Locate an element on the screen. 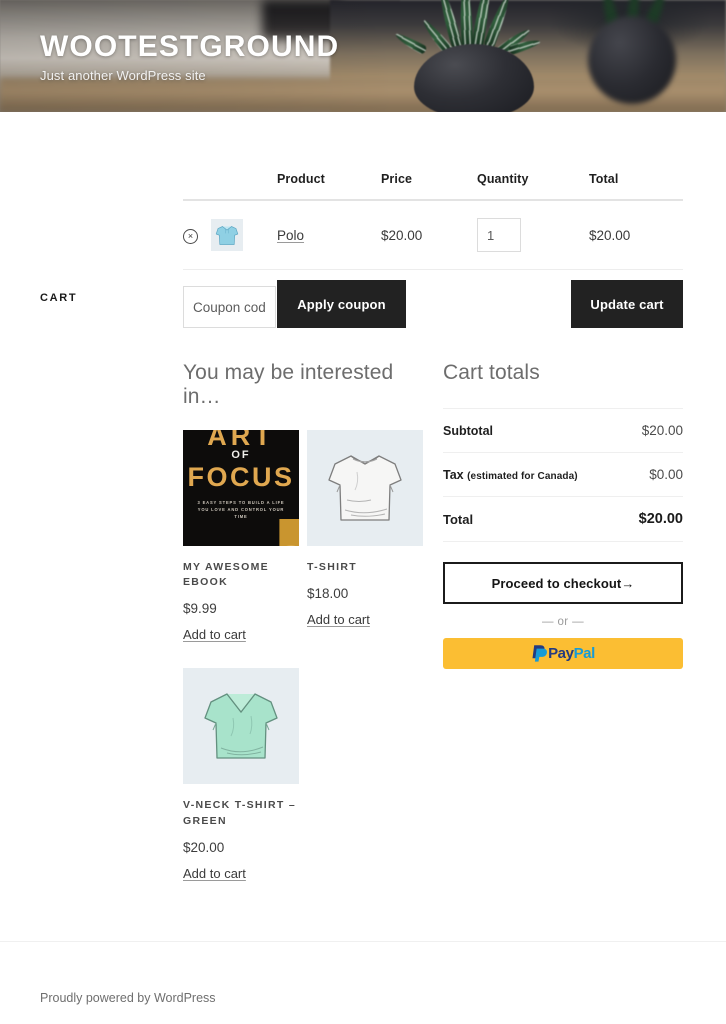  product-price: $20.00 is located at coordinates (204, 847).